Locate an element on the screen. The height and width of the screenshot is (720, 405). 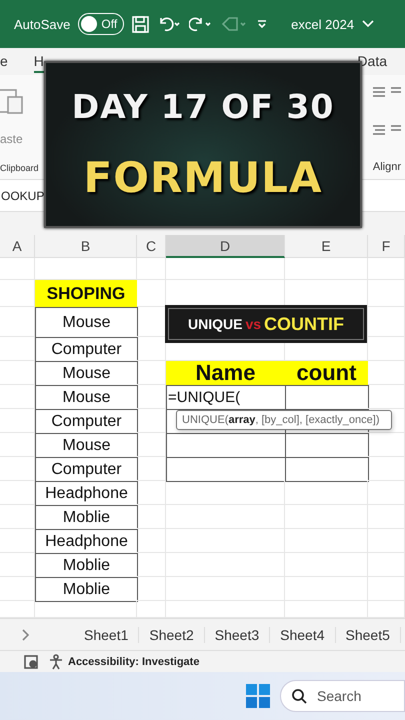
title-line: DAY 17 OF 30 is located at coordinates (203, 106).